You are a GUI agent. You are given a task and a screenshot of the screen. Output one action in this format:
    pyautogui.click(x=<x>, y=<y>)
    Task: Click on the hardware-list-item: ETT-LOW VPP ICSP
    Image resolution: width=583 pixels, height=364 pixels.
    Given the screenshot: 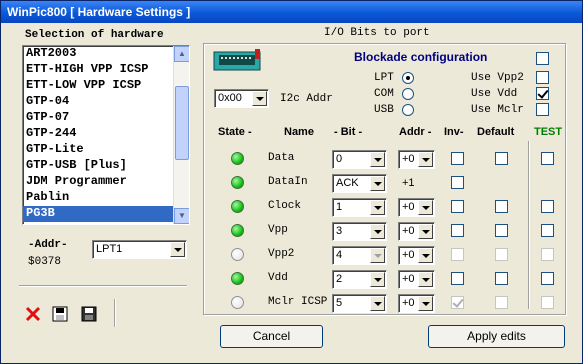 What is the action you would take?
    pyautogui.click(x=106, y=86)
    